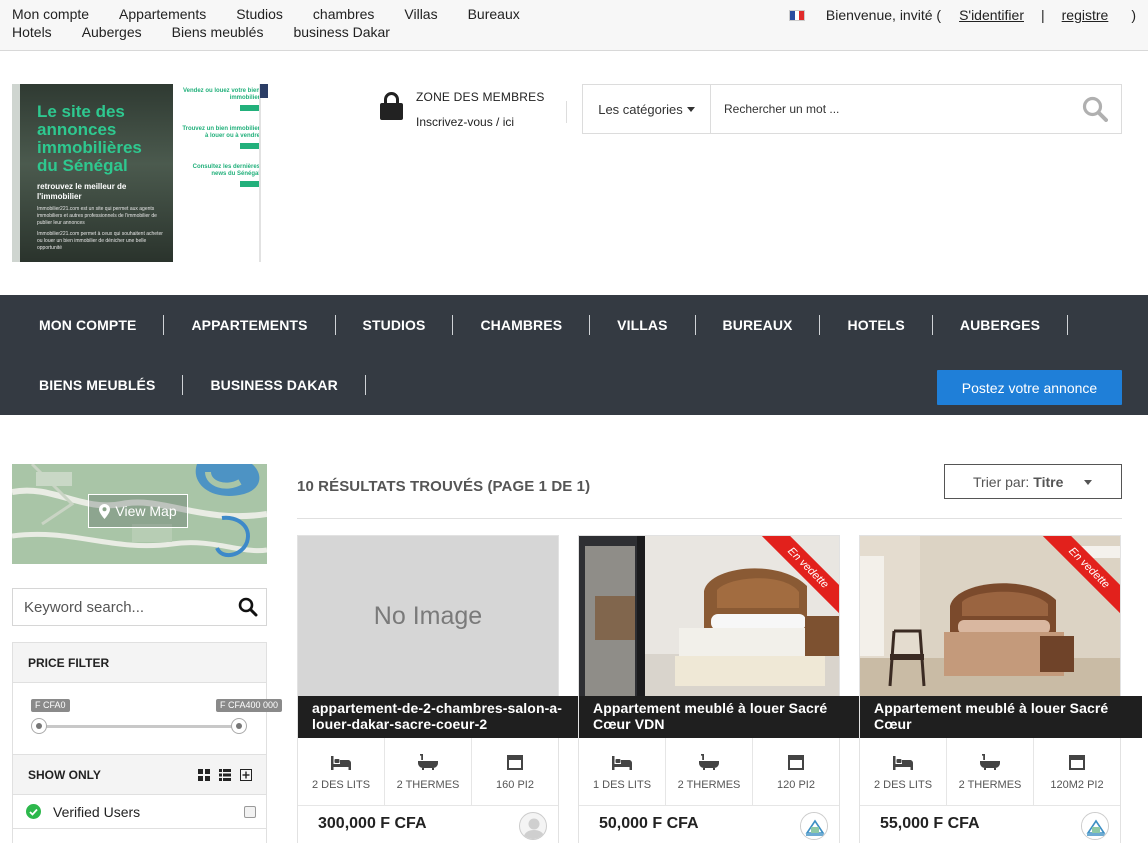 The image size is (1148, 843). Describe the element at coordinates (112, 32) in the screenshot. I see `topnav-auberges: Auberges` at that location.